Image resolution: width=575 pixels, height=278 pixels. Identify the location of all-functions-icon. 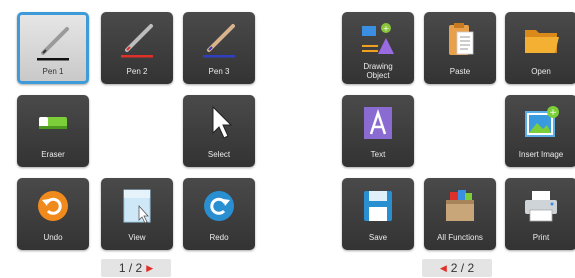
(460, 206).